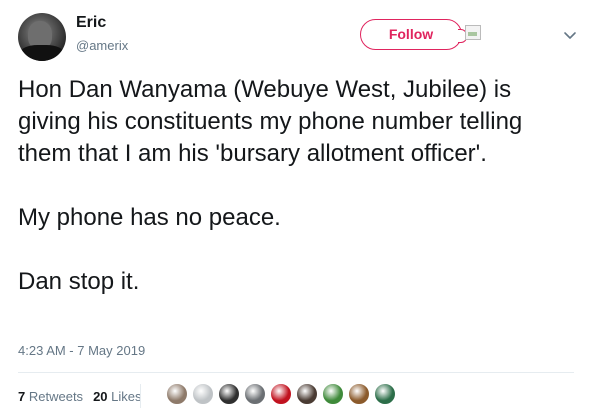 The image size is (590, 416). Describe the element at coordinates (473, 32) in the screenshot. I see `broken-image-icon` at that location.